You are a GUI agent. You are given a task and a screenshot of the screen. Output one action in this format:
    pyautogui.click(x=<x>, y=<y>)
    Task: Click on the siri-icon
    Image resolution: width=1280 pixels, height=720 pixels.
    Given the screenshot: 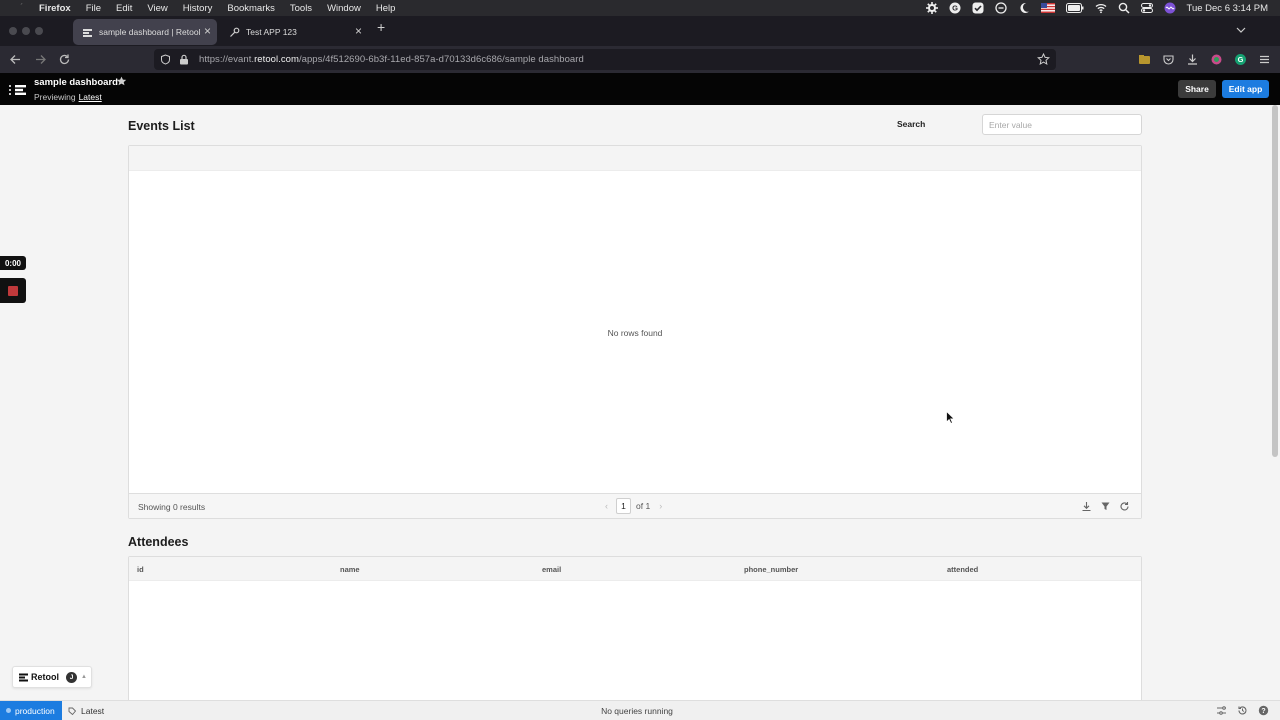 What is the action you would take?
    pyautogui.click(x=1170, y=8)
    